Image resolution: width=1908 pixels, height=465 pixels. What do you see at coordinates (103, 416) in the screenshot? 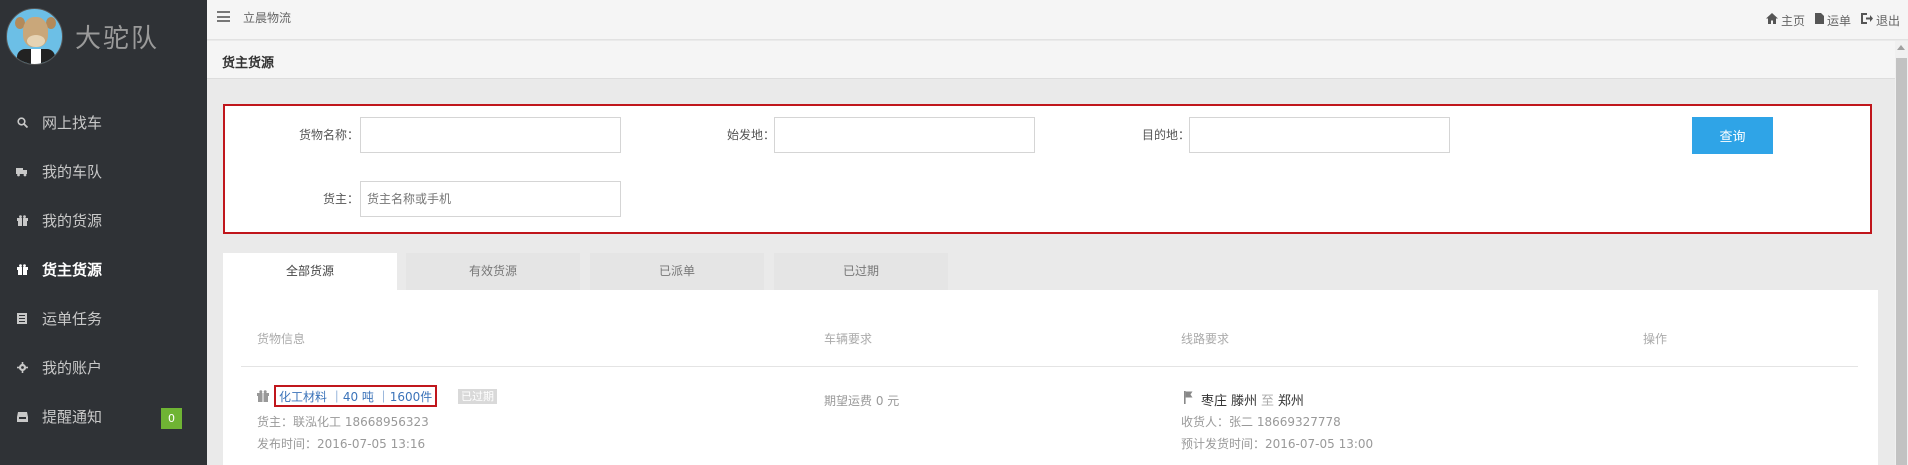
I see `sidebar-item-notifications: 提醒通知 0` at bounding box center [103, 416].